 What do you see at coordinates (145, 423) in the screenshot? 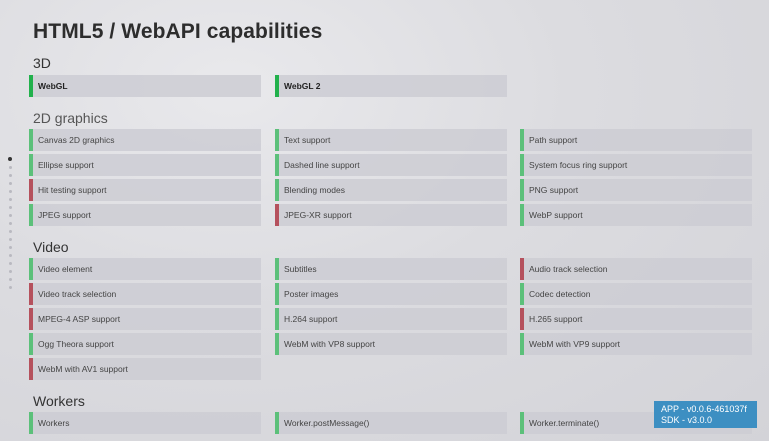
I see `feature-workers: Workers` at bounding box center [145, 423].